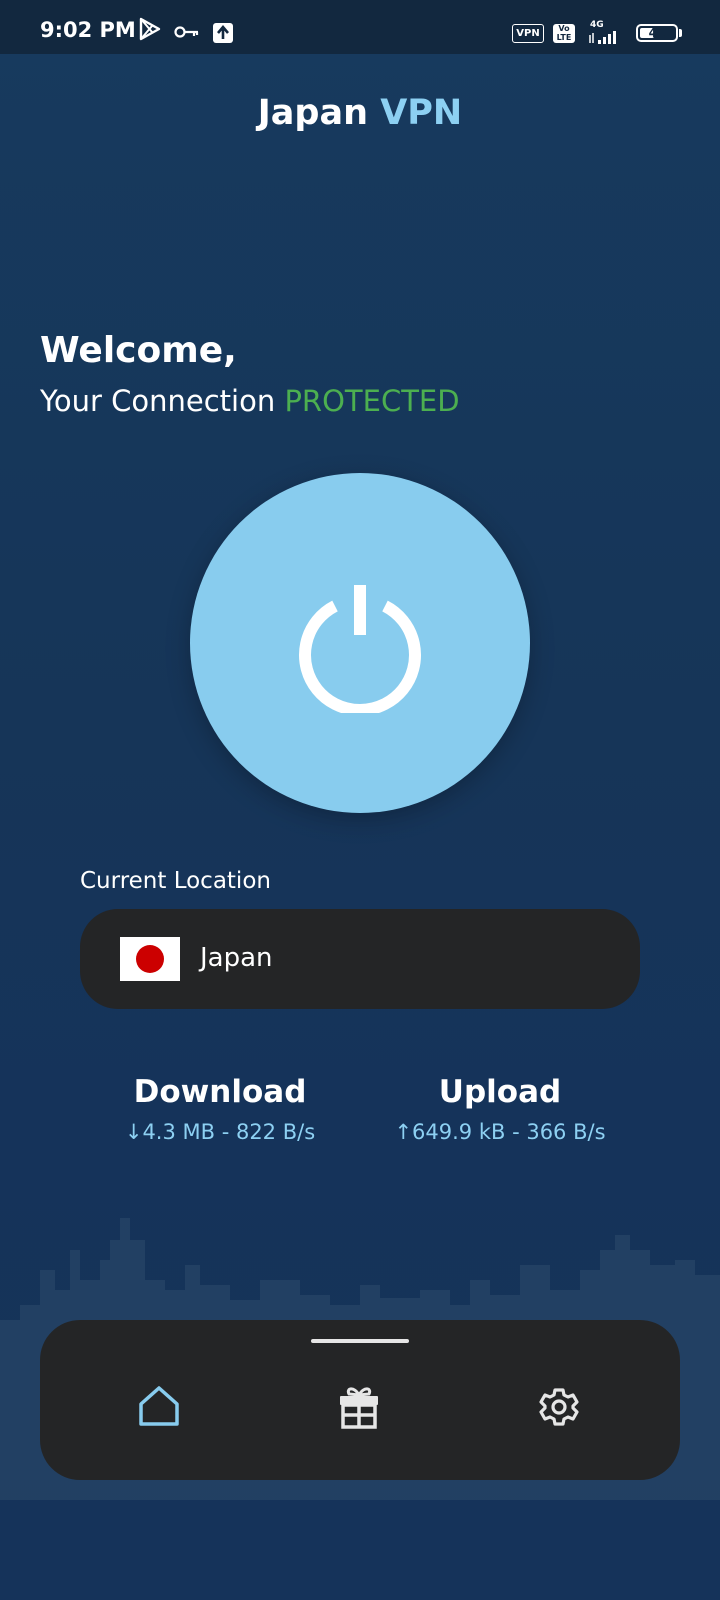 The width and height of the screenshot is (720, 1600). I want to click on vpn-status-badge: VPN, so click(528, 33).